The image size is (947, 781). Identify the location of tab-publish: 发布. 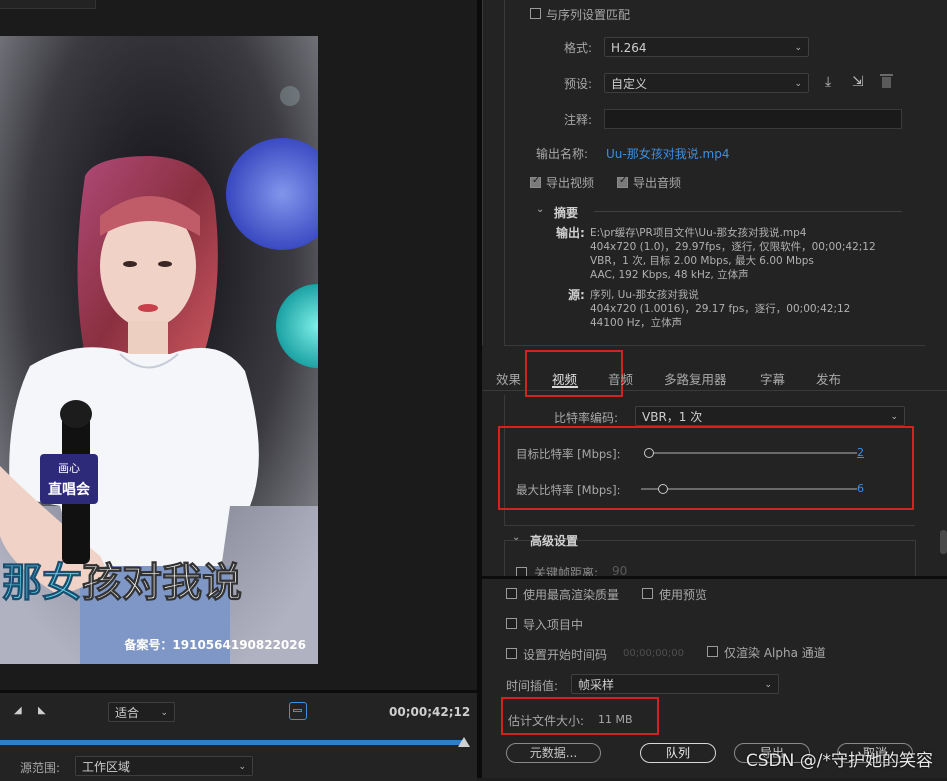
(828, 378).